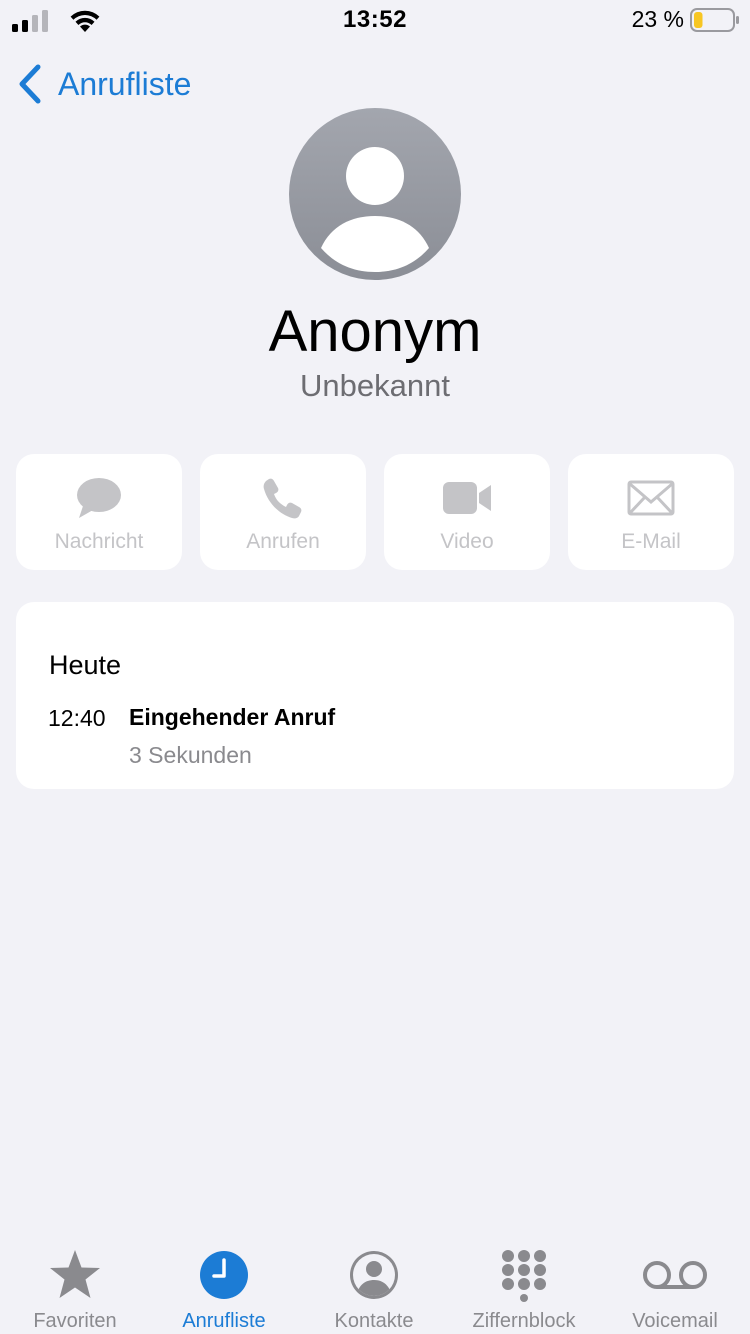 This screenshot has width=750, height=1334. What do you see at coordinates (75, 1274) in the screenshot?
I see `star-icon` at bounding box center [75, 1274].